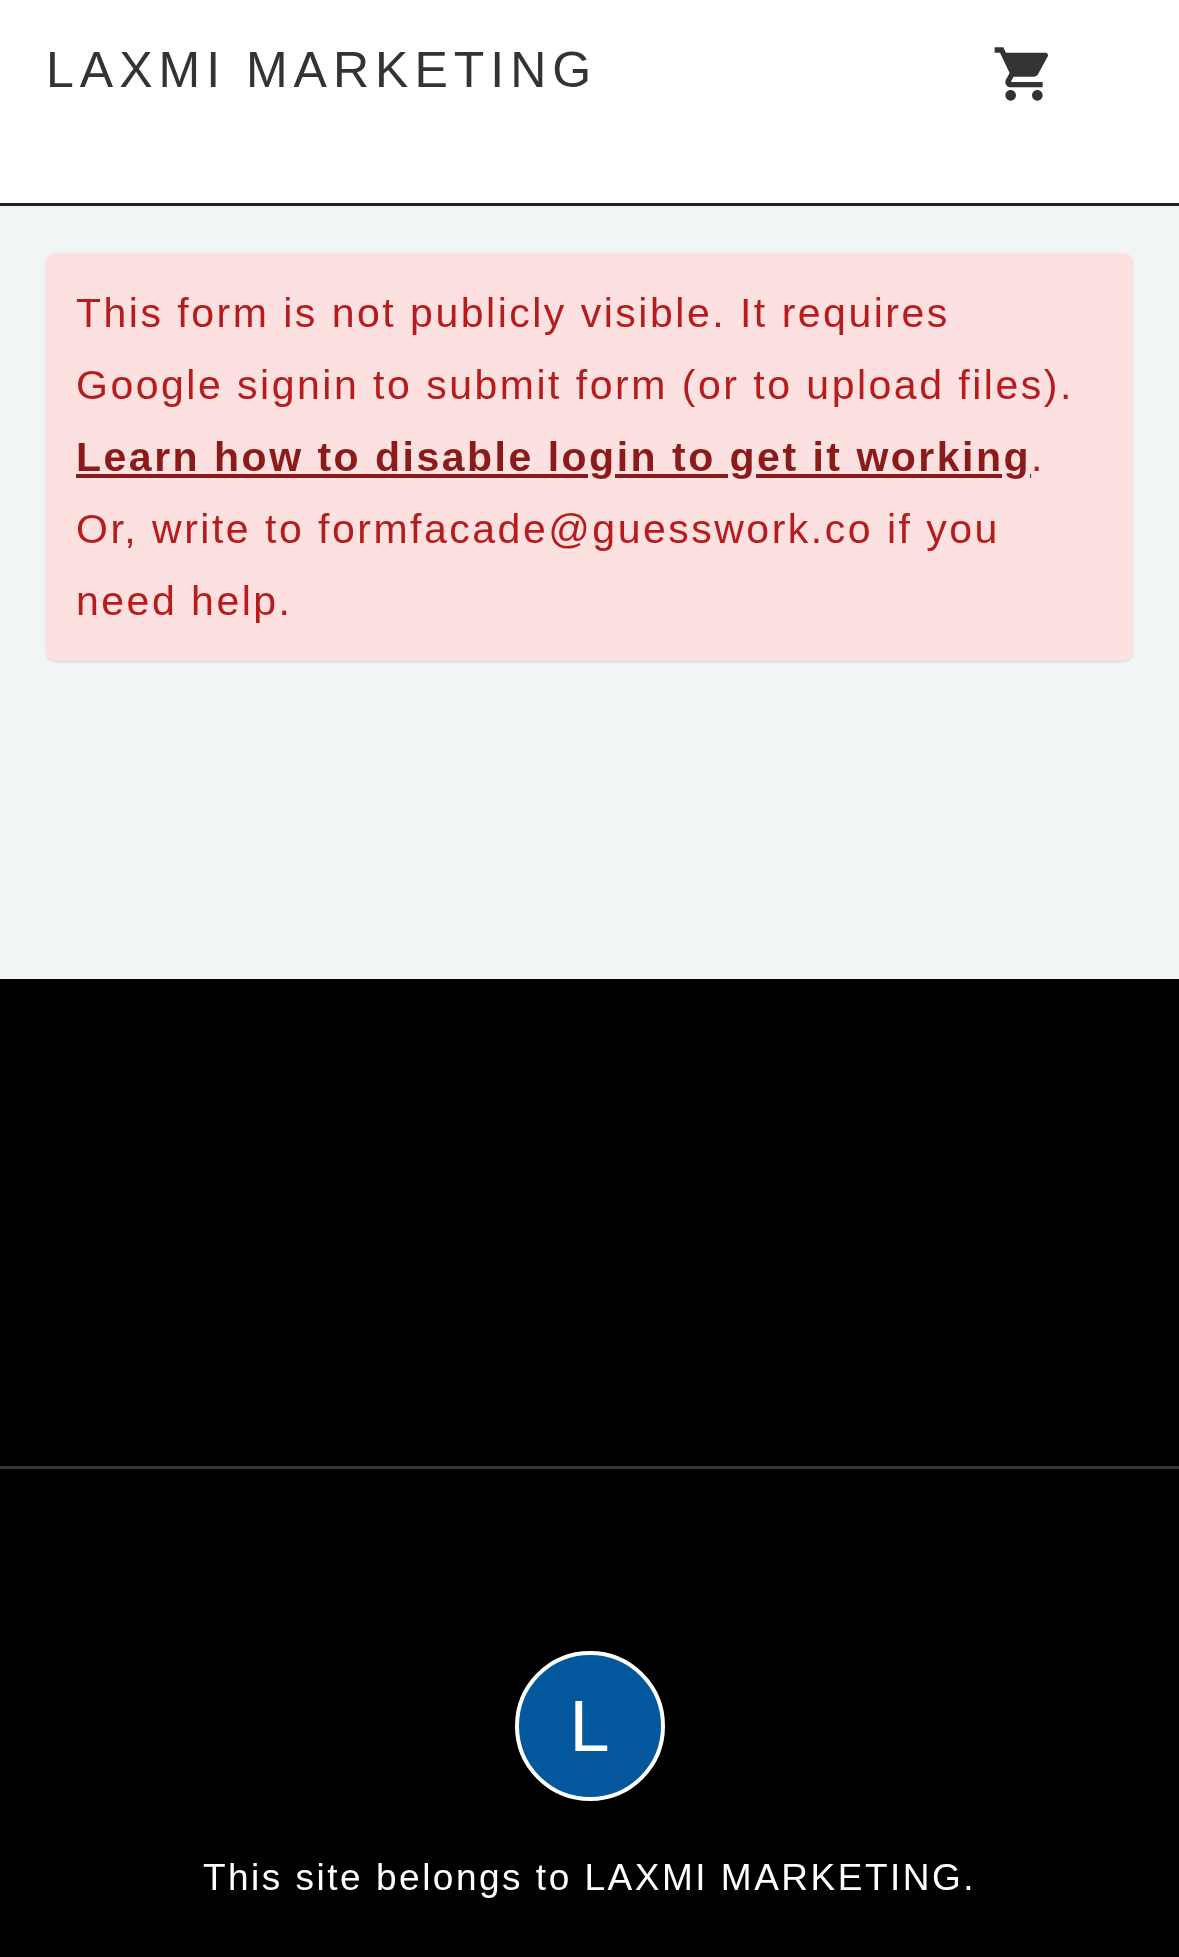  I want to click on avatar-letter: L, so click(589, 1726).